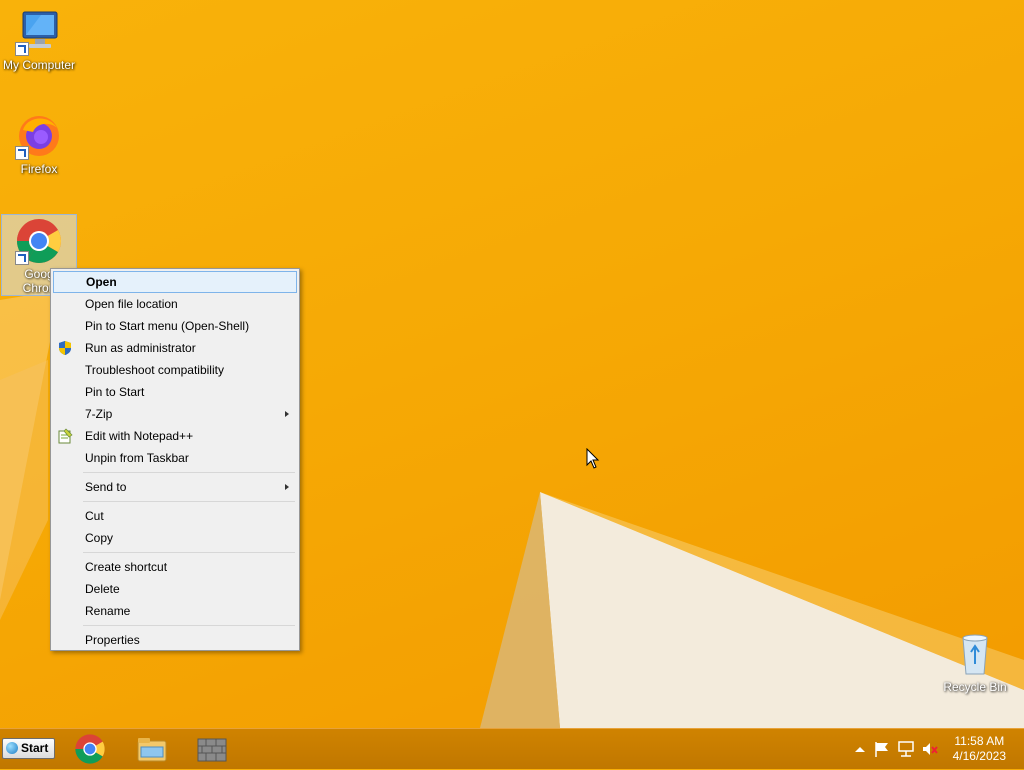 The width and height of the screenshot is (1024, 770). I want to click on recycle-bin-icon, so click(975, 654).